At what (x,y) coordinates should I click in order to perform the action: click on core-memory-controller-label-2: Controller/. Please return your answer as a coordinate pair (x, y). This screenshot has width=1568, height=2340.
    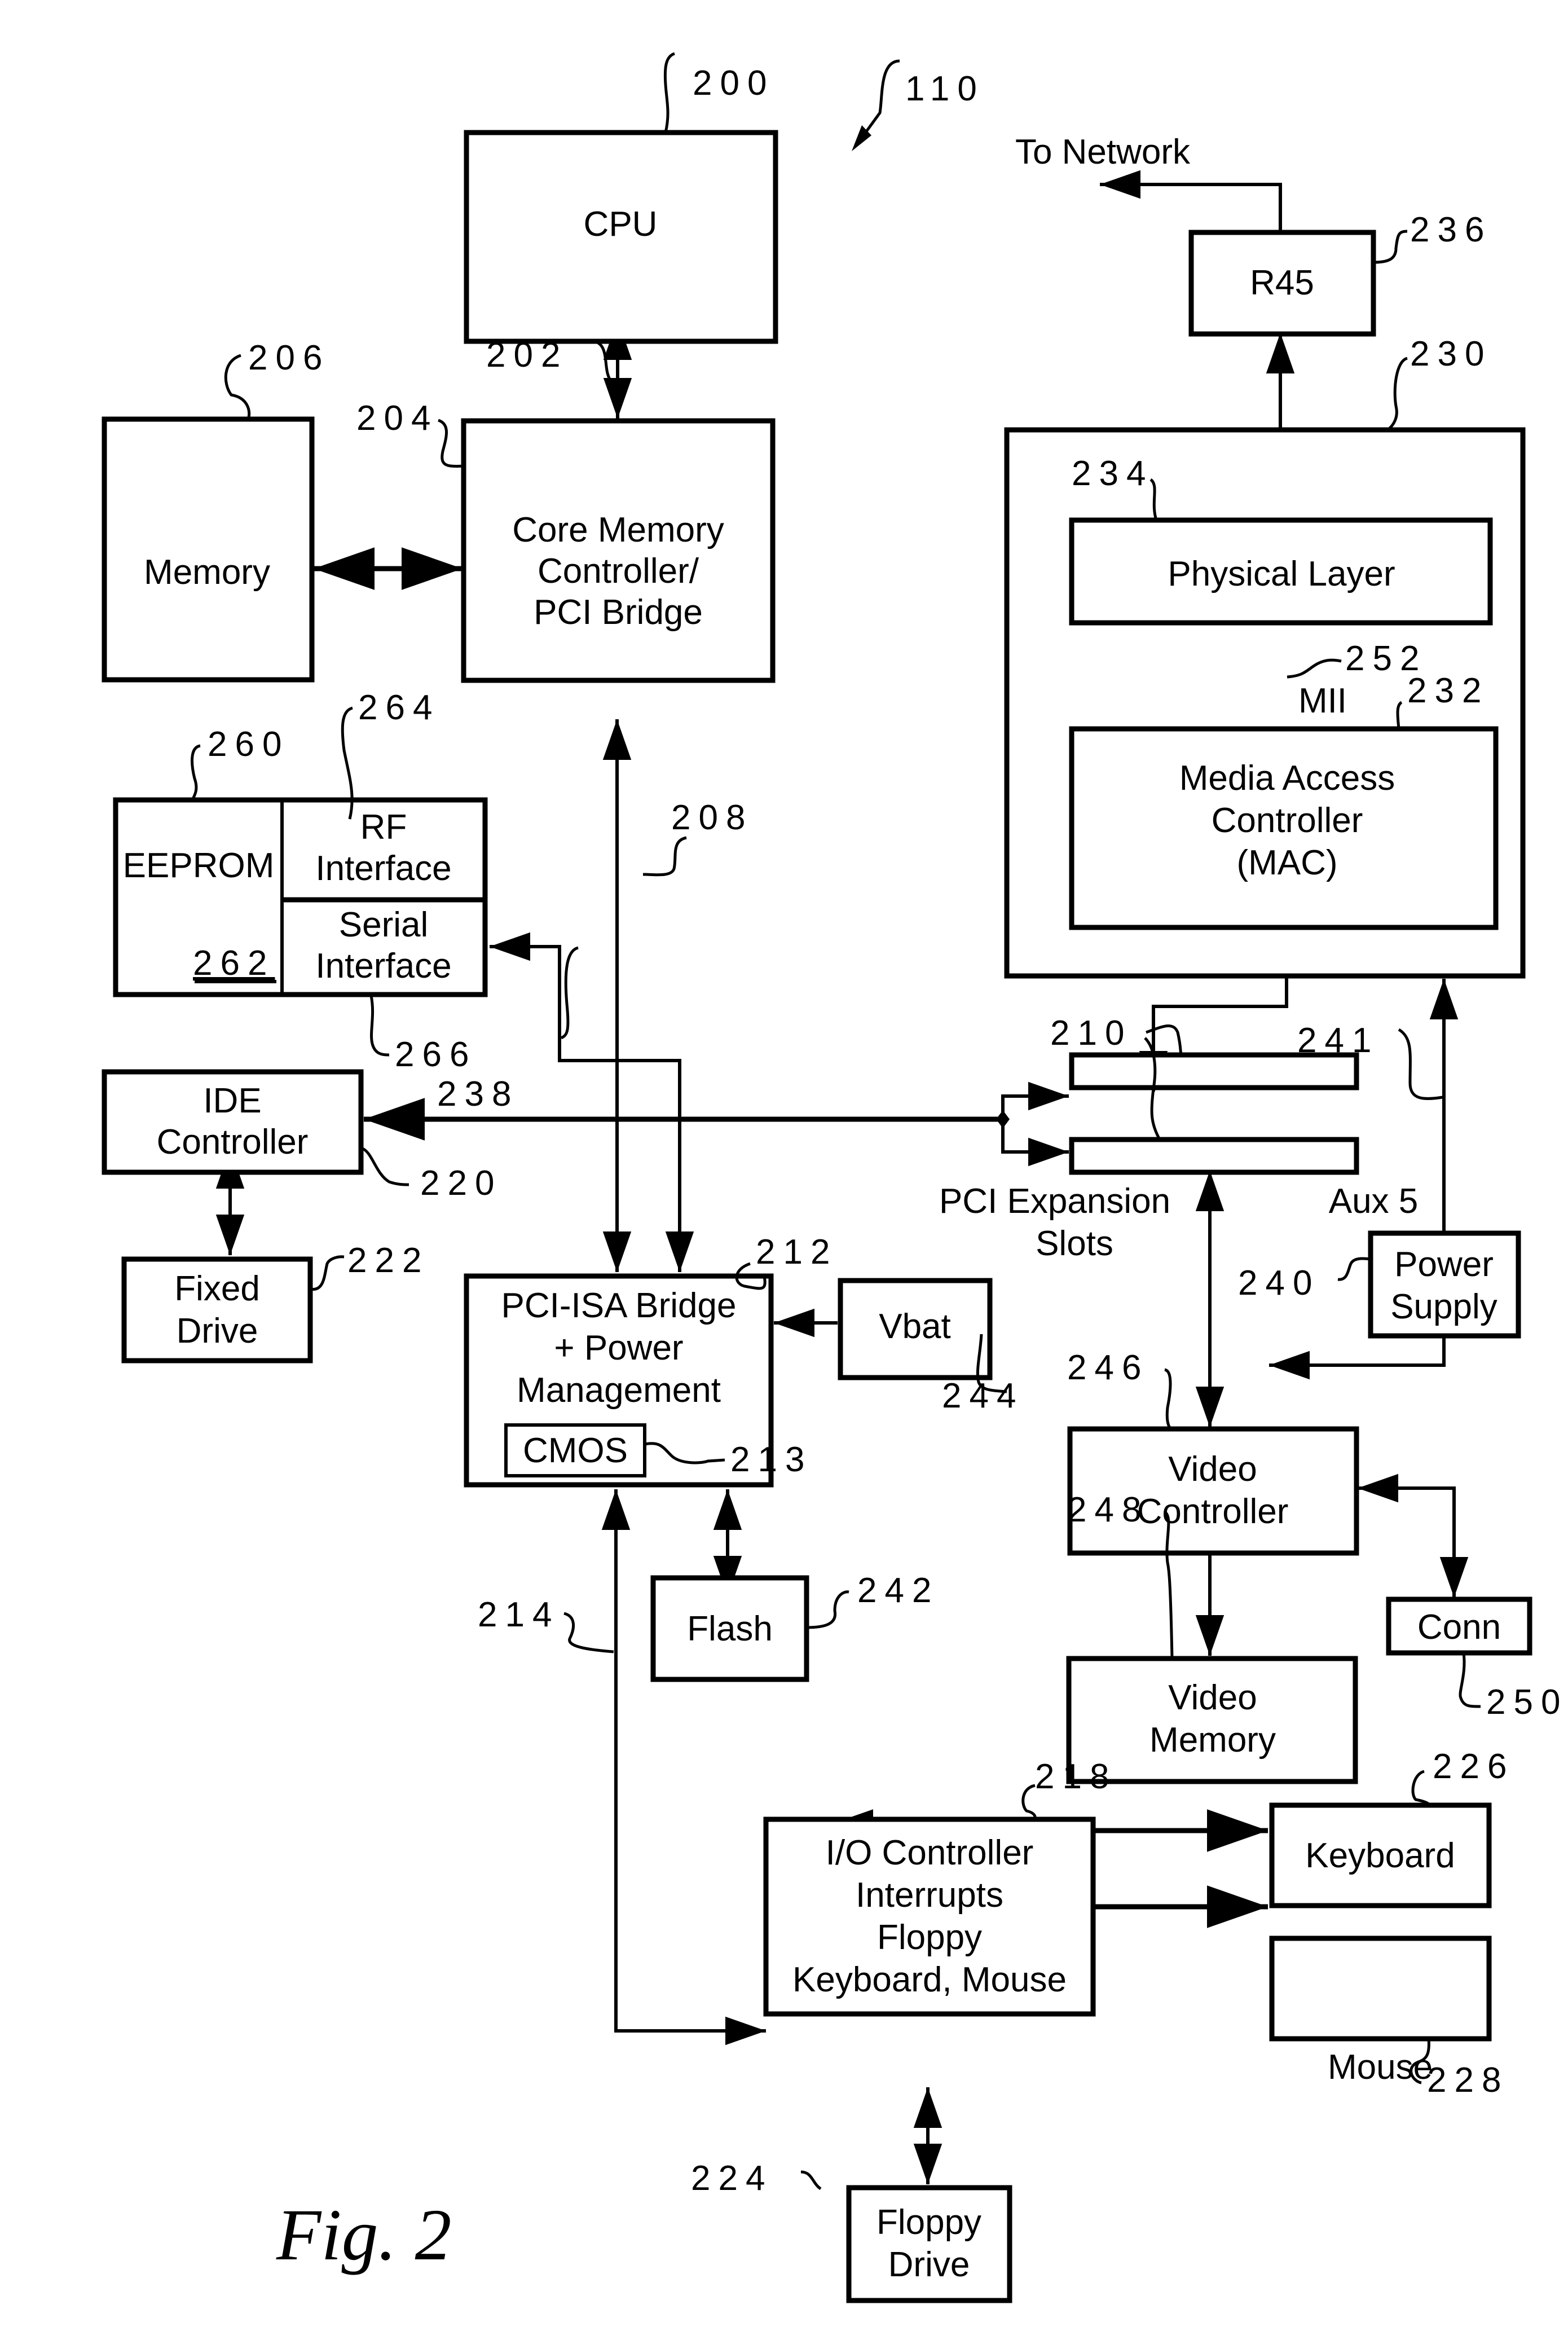
    Looking at the image, I should click on (618, 571).